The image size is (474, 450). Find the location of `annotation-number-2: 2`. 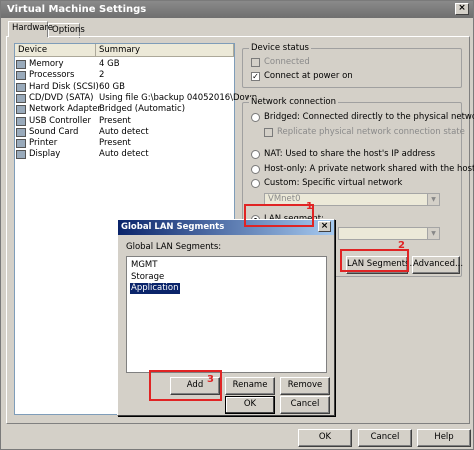

annotation-number-2: 2 is located at coordinates (401, 245).